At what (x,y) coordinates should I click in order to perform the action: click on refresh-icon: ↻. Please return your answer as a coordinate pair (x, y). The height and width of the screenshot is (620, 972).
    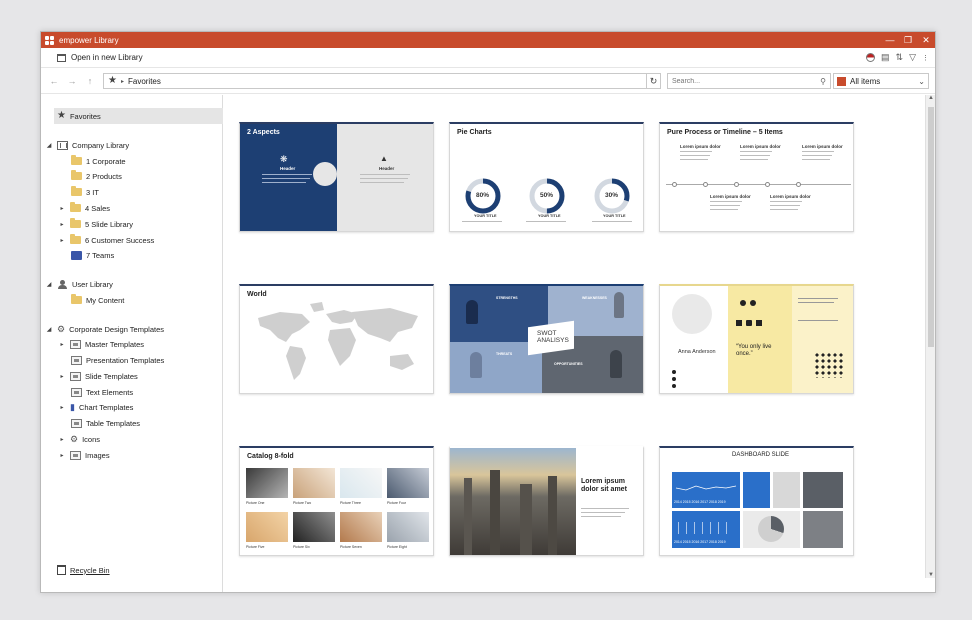
    Looking at the image, I should click on (653, 81).